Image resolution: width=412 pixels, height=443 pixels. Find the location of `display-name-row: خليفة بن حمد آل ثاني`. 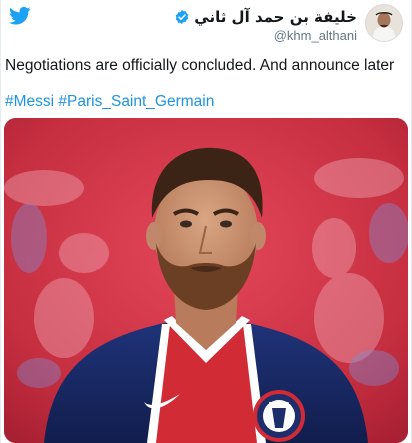

display-name-row: خليفة بن حمد آل ثاني is located at coordinates (265, 17).